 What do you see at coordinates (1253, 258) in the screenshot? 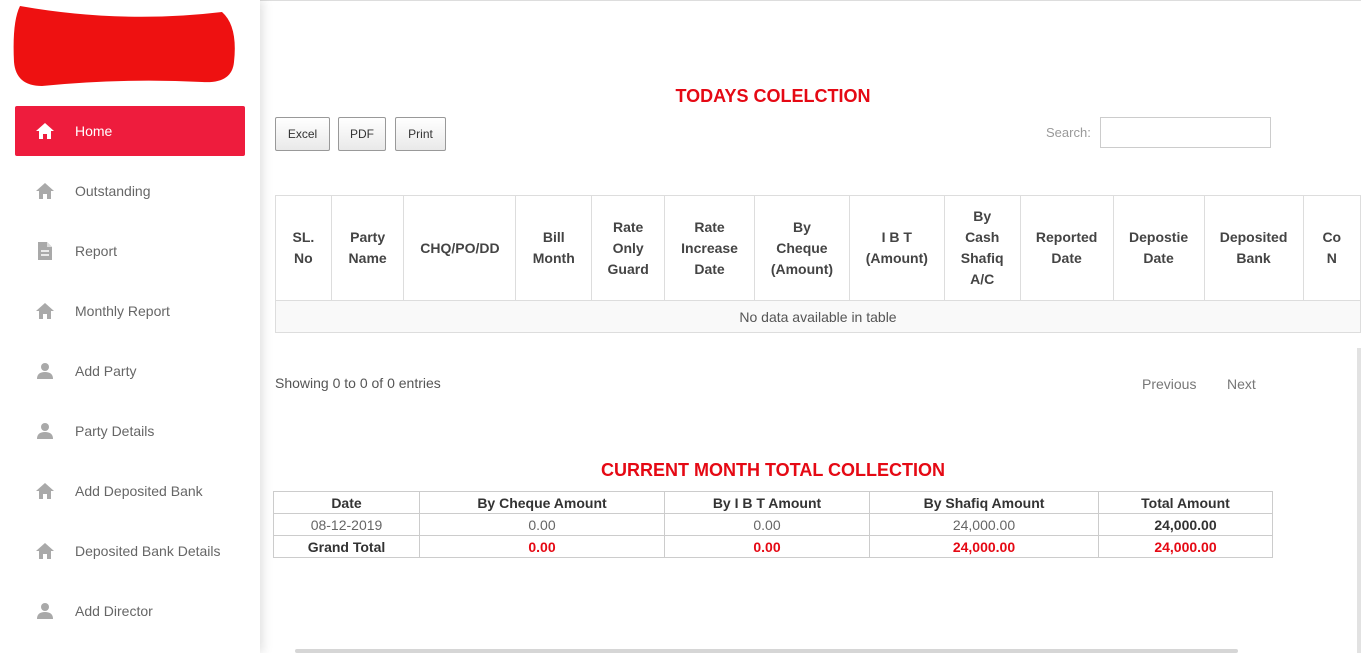
I see `column-header-line: Bank` at bounding box center [1253, 258].